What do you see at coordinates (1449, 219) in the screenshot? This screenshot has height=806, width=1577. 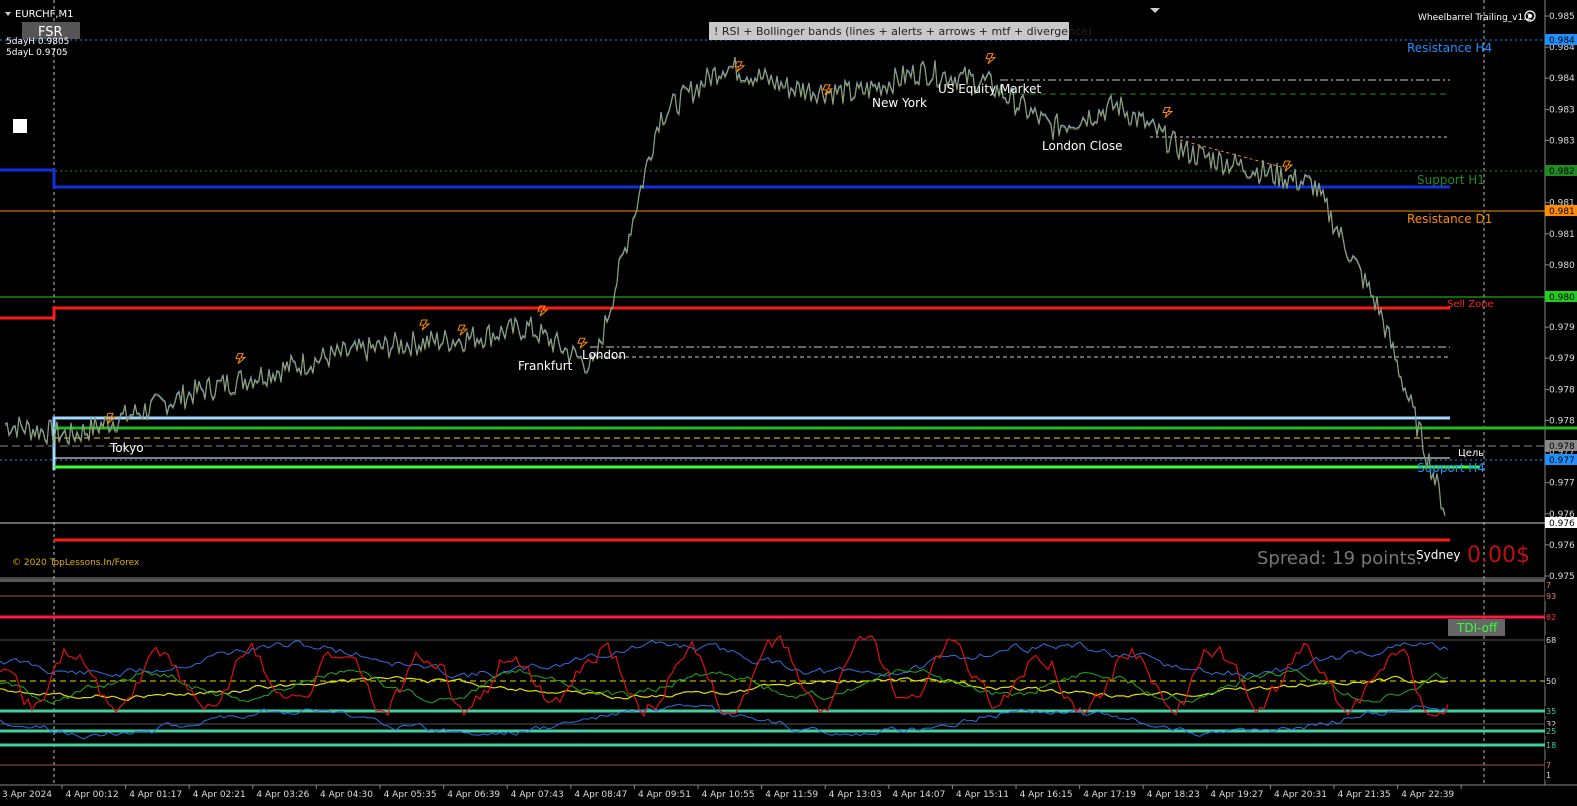 I see `level-label: Resistance D1` at bounding box center [1449, 219].